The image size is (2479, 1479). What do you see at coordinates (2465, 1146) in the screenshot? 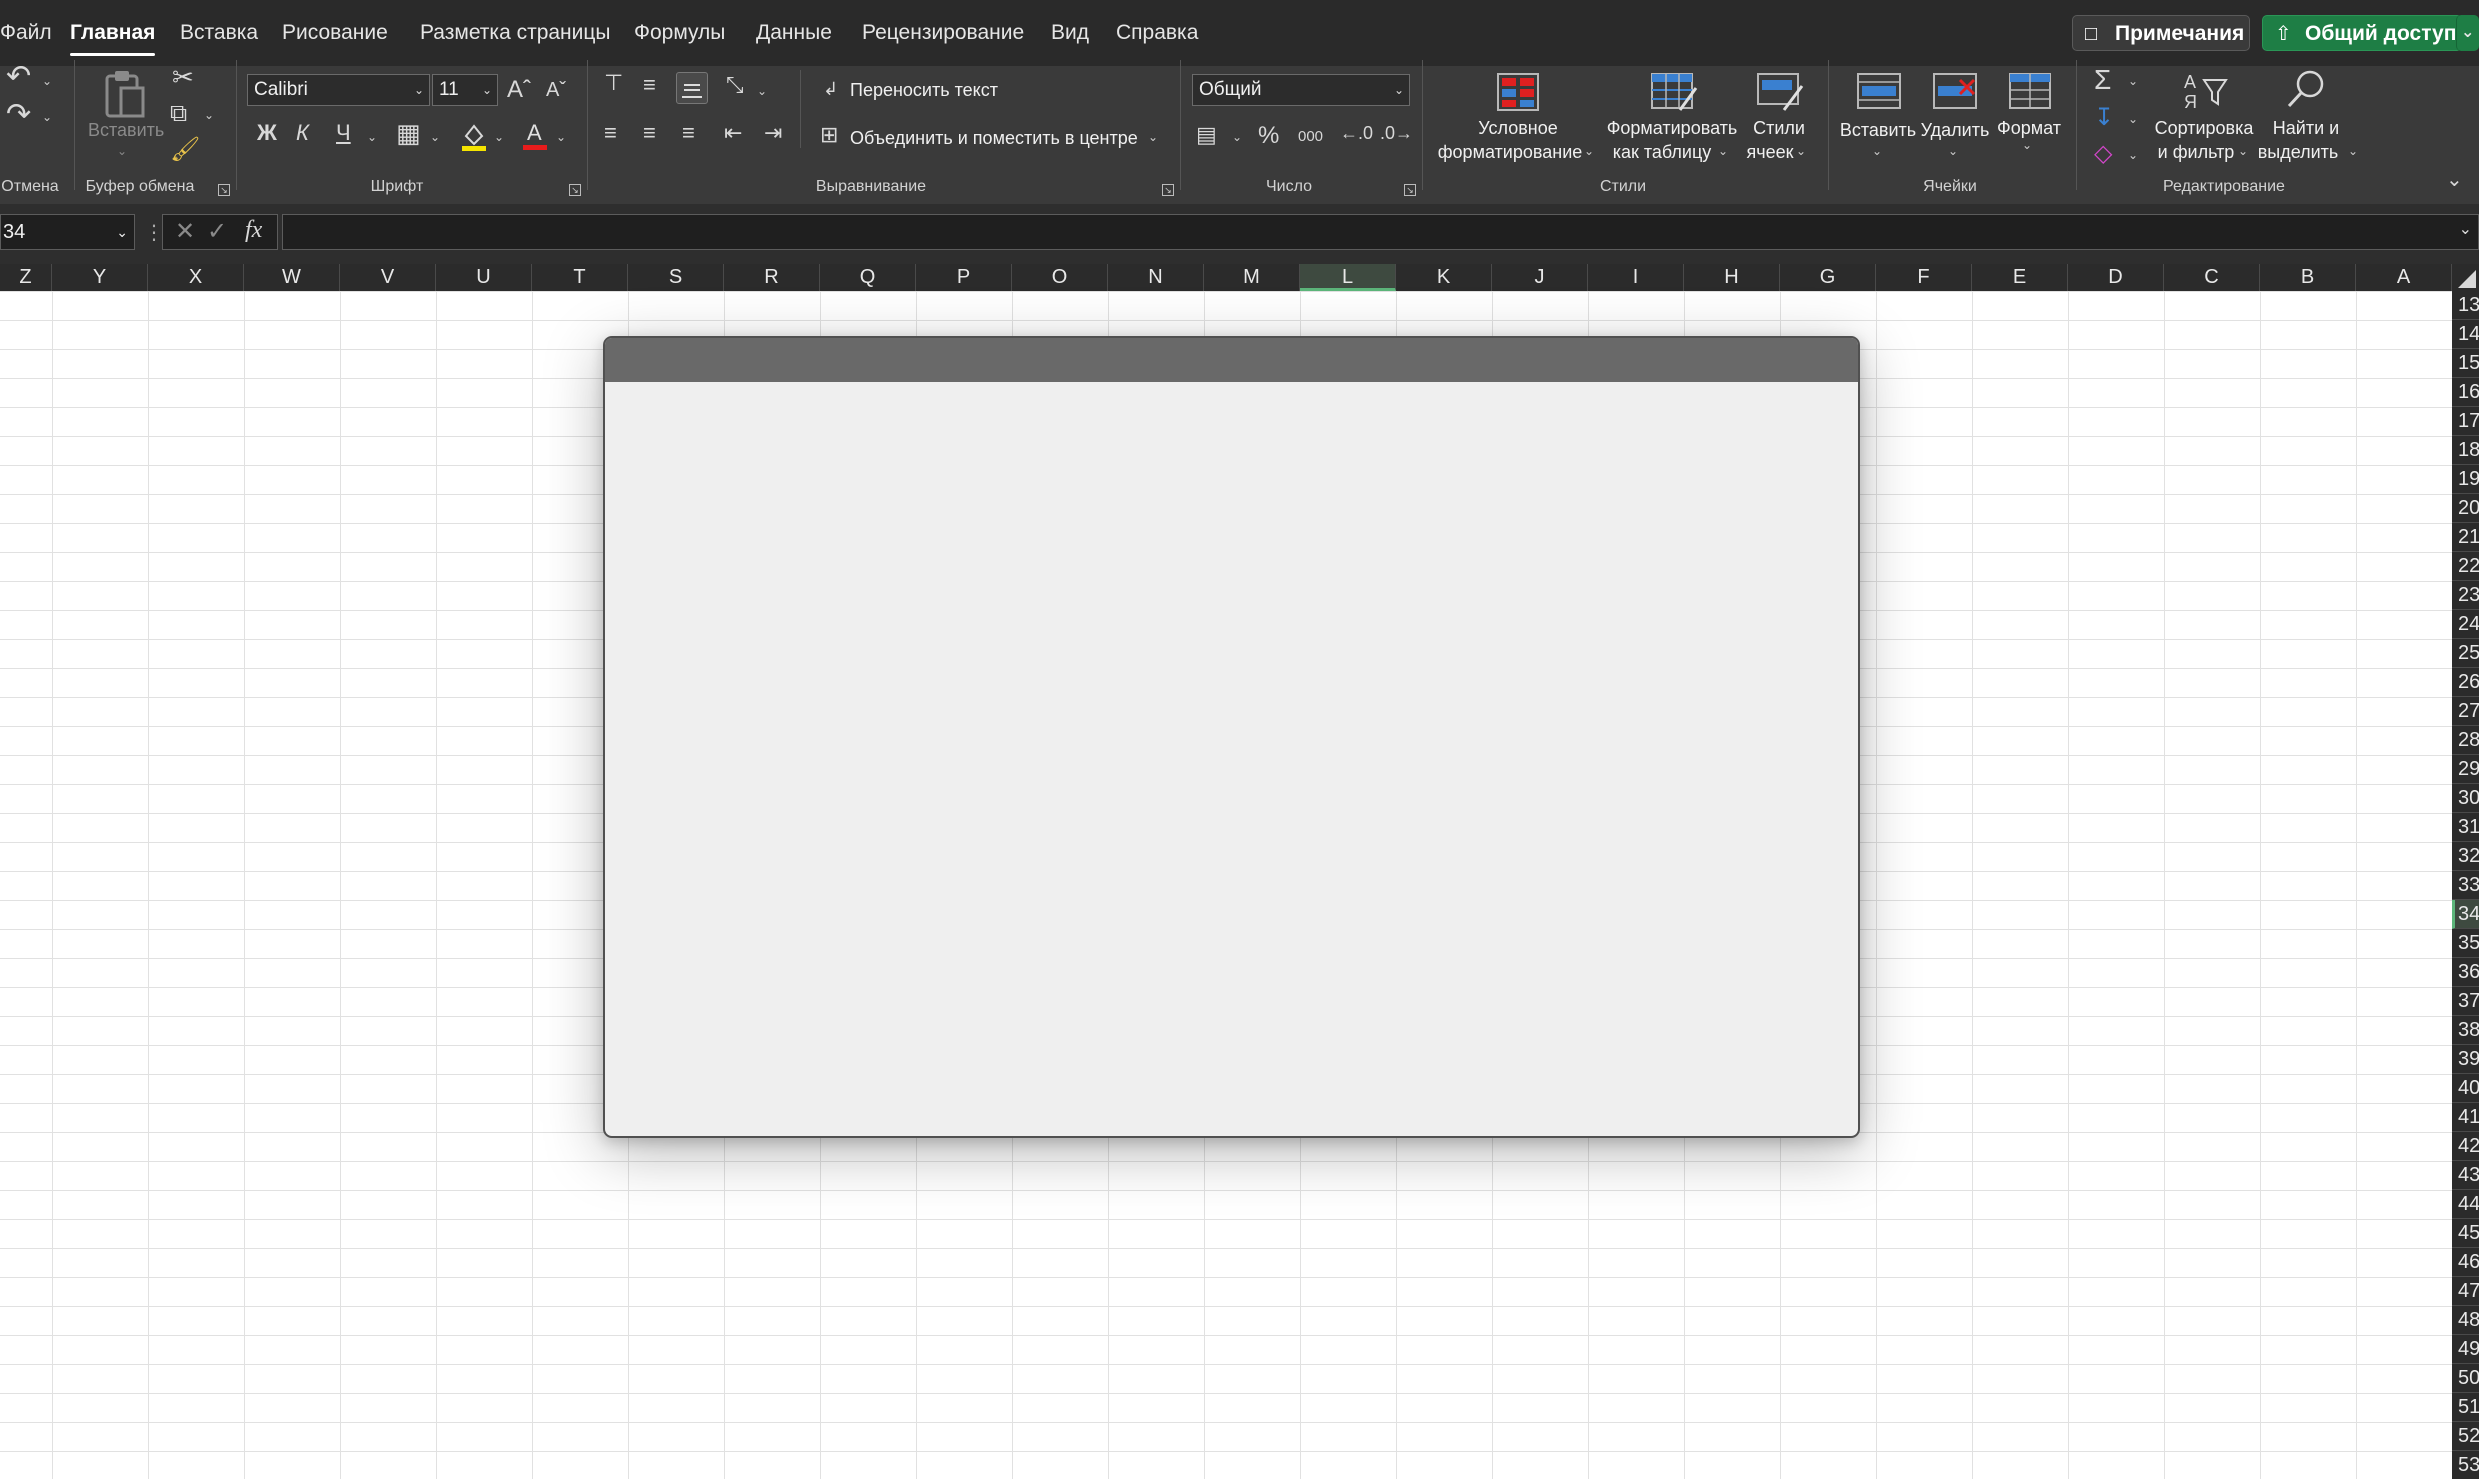
I see `row-header-42: 42` at bounding box center [2465, 1146].